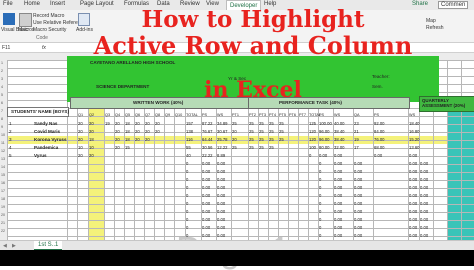 The width and height of the screenshot is (474, 270). Describe the element at coordinates (222, 131) in the screenshot. I see `score-cell: 30.67` at that location.